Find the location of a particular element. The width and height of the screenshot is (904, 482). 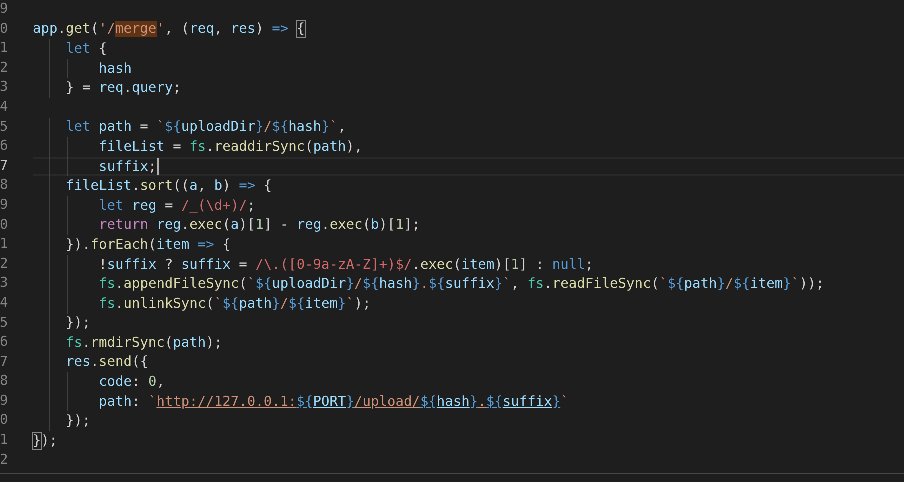

code-line: let { is located at coordinates (87, 49).